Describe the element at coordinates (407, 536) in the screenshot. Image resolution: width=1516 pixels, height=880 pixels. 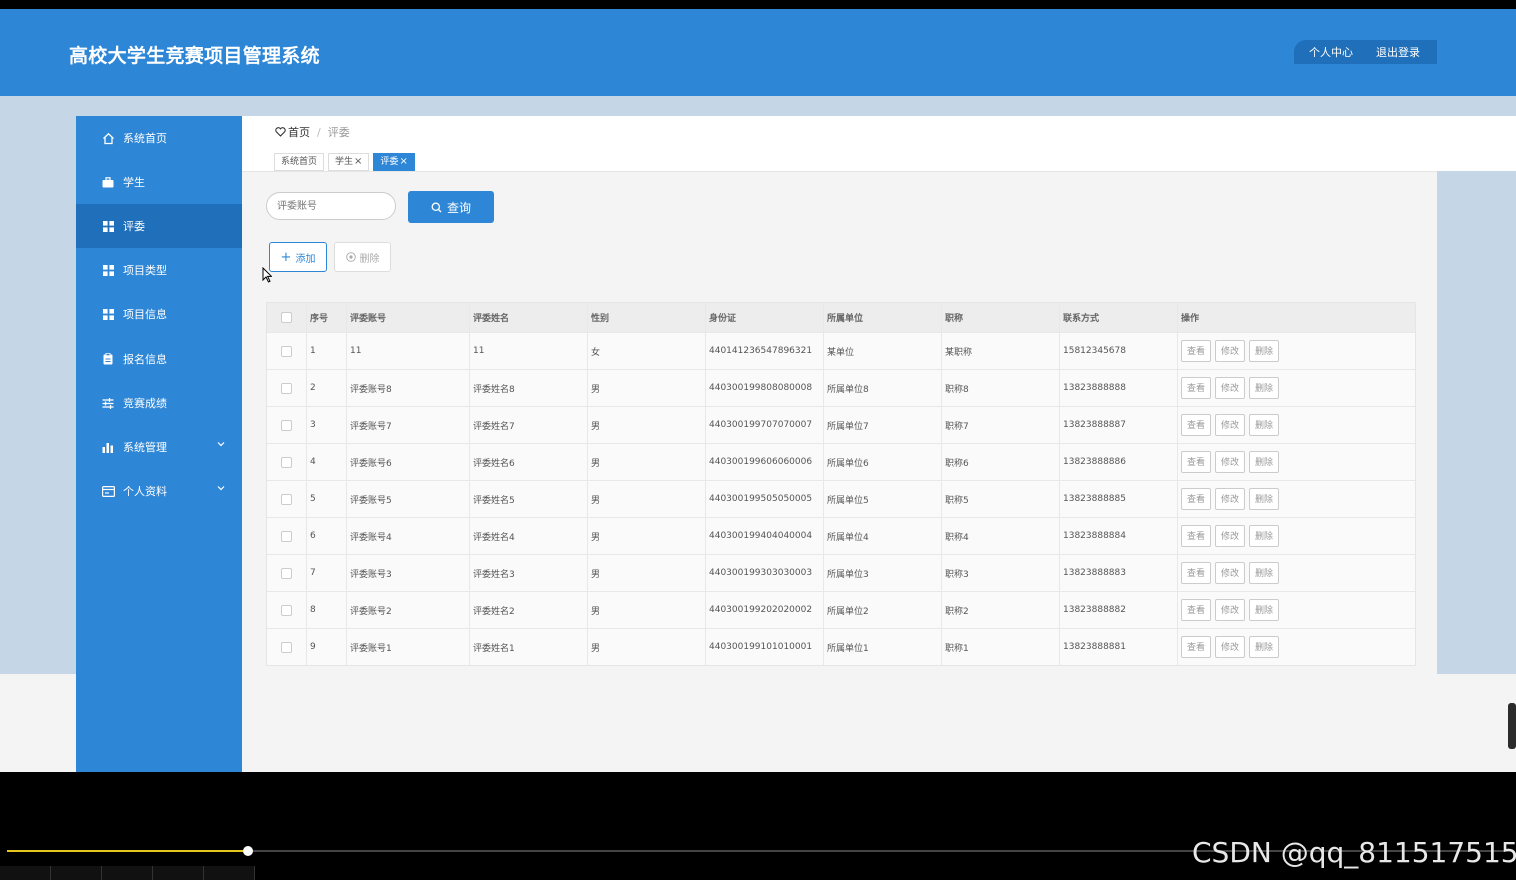
I see `table-cell: 评委账号4` at that location.